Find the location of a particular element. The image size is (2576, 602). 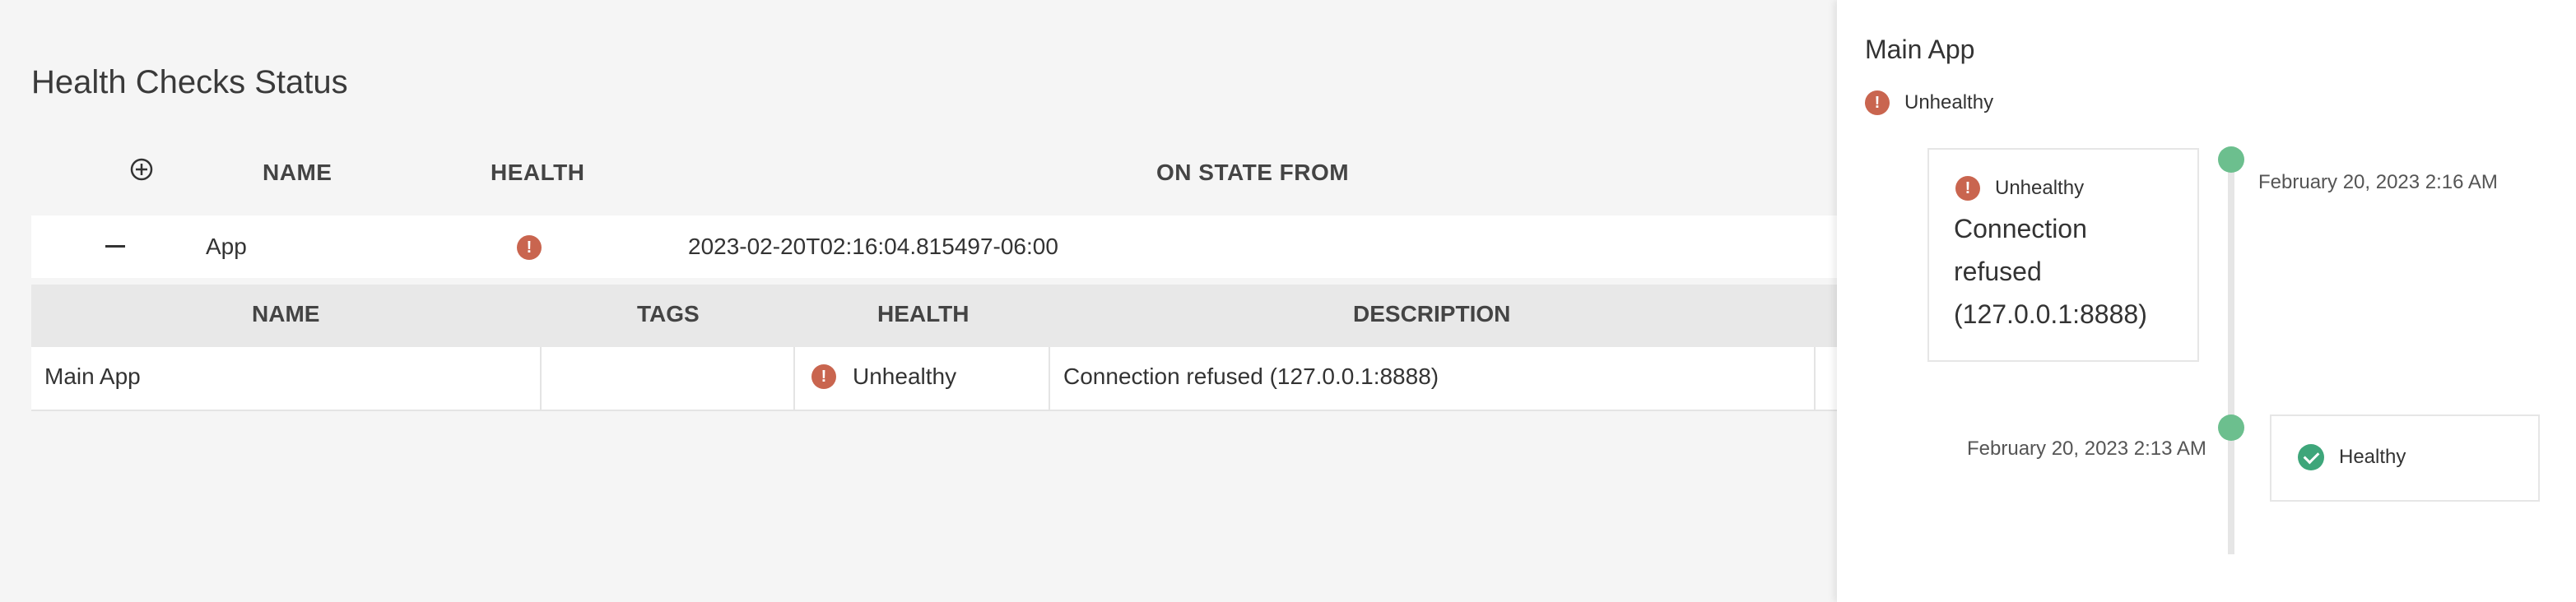

timeline-card: Healthy is located at coordinates (2405, 458).